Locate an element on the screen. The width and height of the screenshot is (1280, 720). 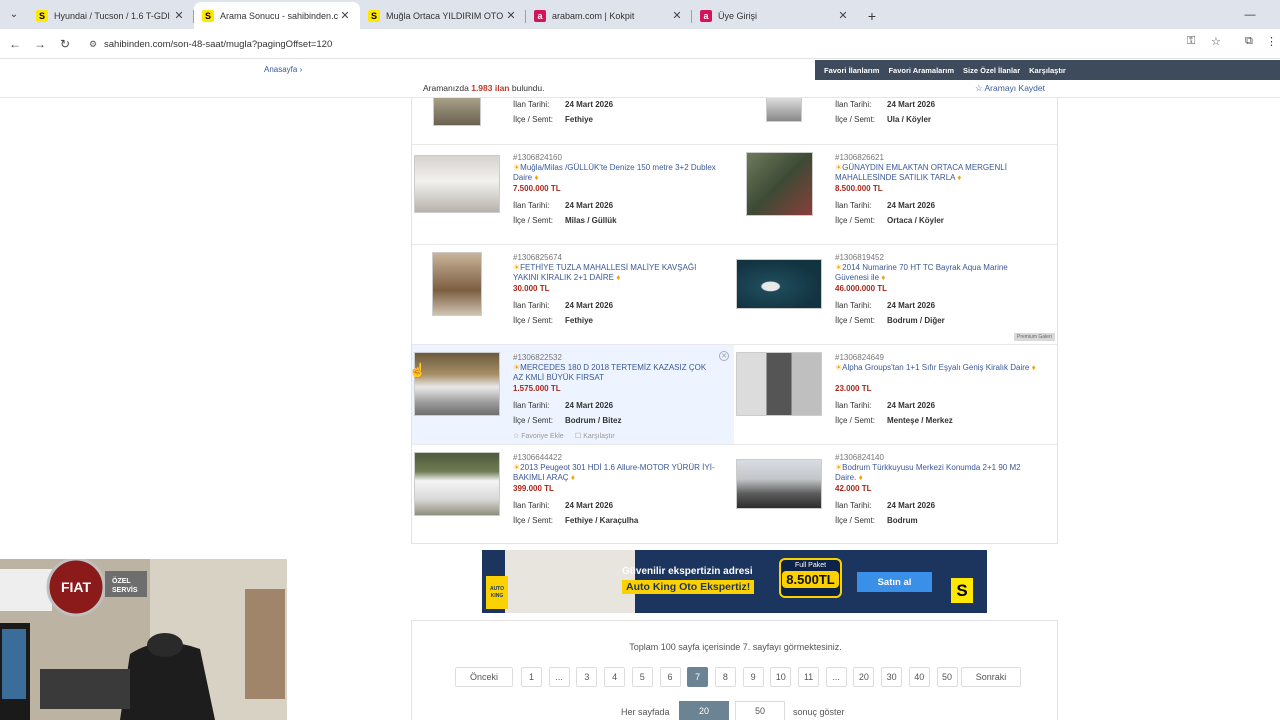
favorite-searches-link: Favori Aramalarım is located at coordinates (921, 70).